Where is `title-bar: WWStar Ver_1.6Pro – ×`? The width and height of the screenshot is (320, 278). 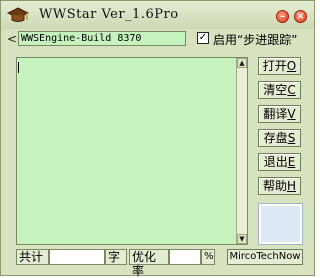
title-bar: WWStar Ver_1.6Pro – × is located at coordinates (157, 15).